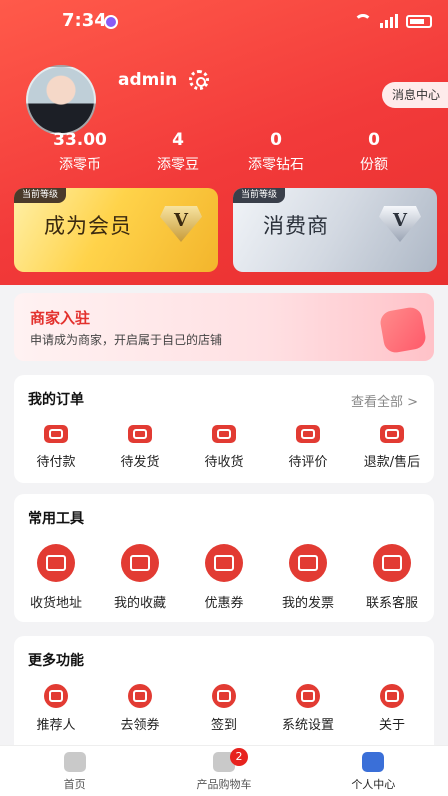  I want to click on more-label: 签到, so click(223, 725).